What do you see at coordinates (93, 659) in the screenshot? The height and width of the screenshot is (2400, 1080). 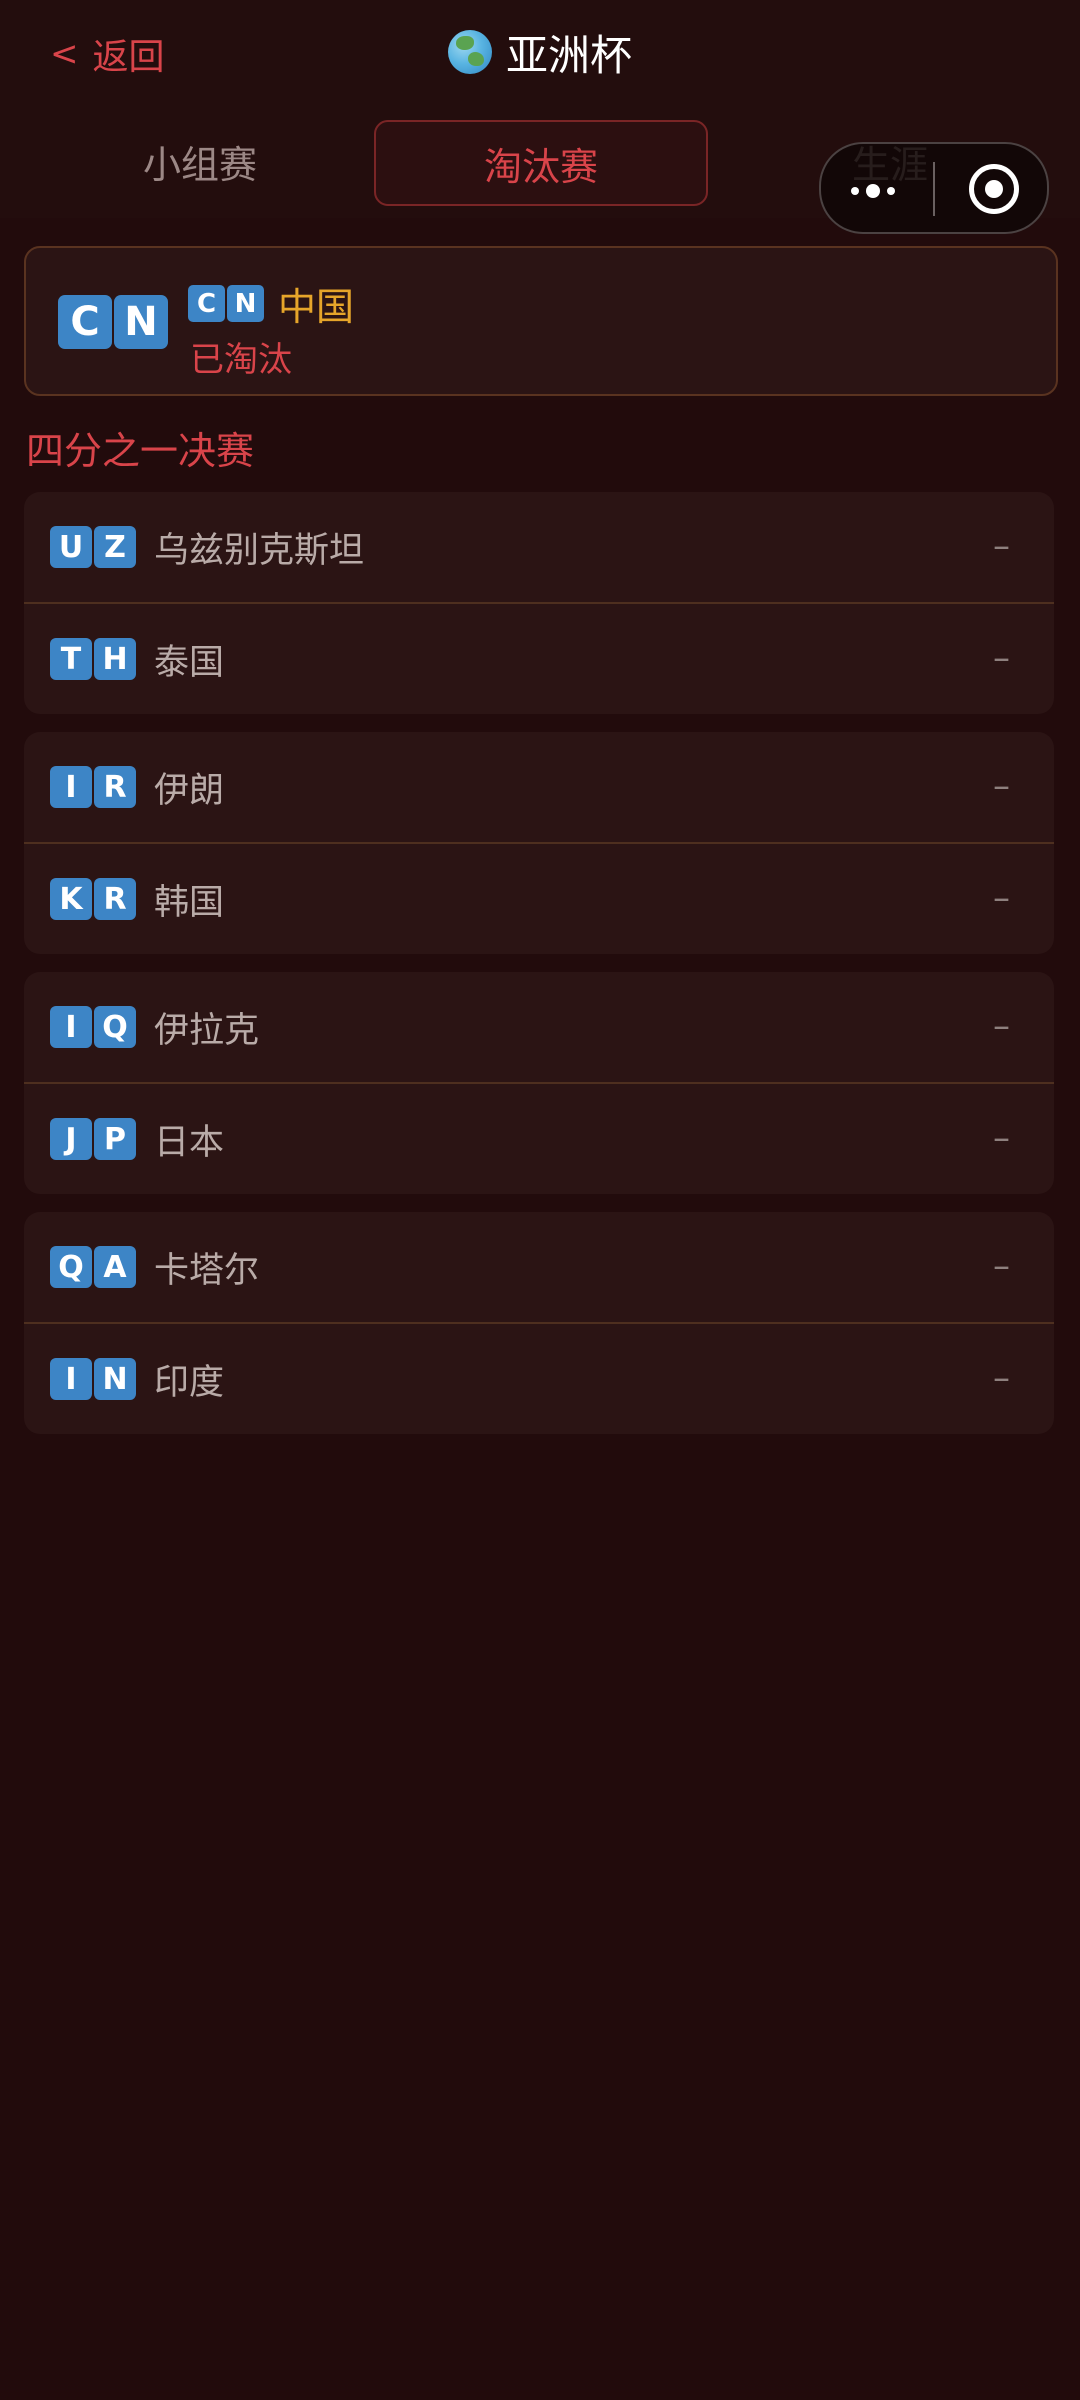 I see `flag-icon-th: T H` at bounding box center [93, 659].